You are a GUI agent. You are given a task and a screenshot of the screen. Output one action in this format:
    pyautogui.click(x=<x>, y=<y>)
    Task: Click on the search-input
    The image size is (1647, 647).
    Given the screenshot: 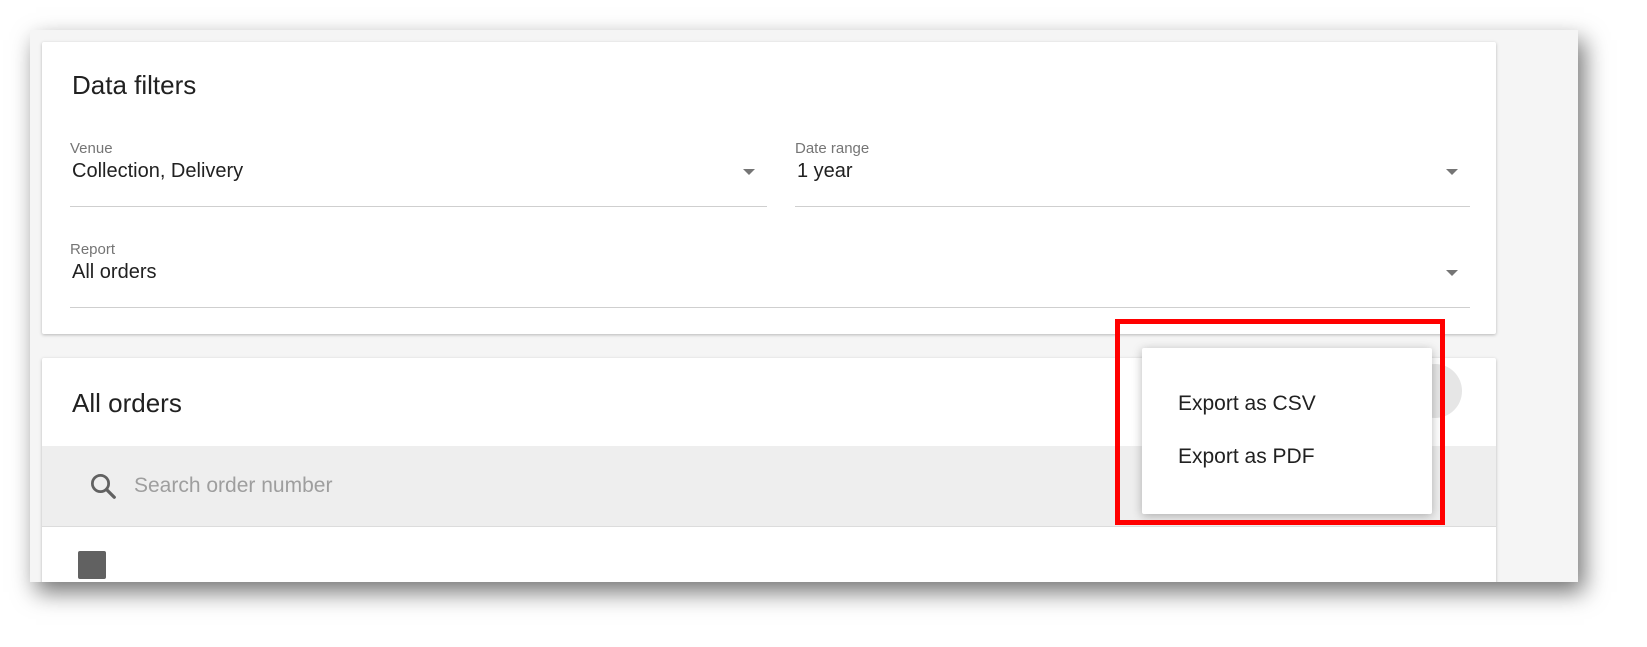 What is the action you would take?
    pyautogui.click(x=434, y=486)
    